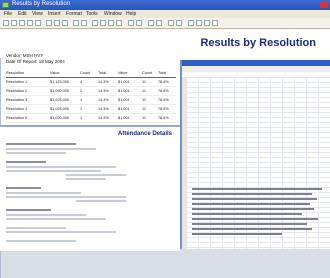 The height and width of the screenshot is (278, 330). I want to click on search-icon, so click(207, 23).